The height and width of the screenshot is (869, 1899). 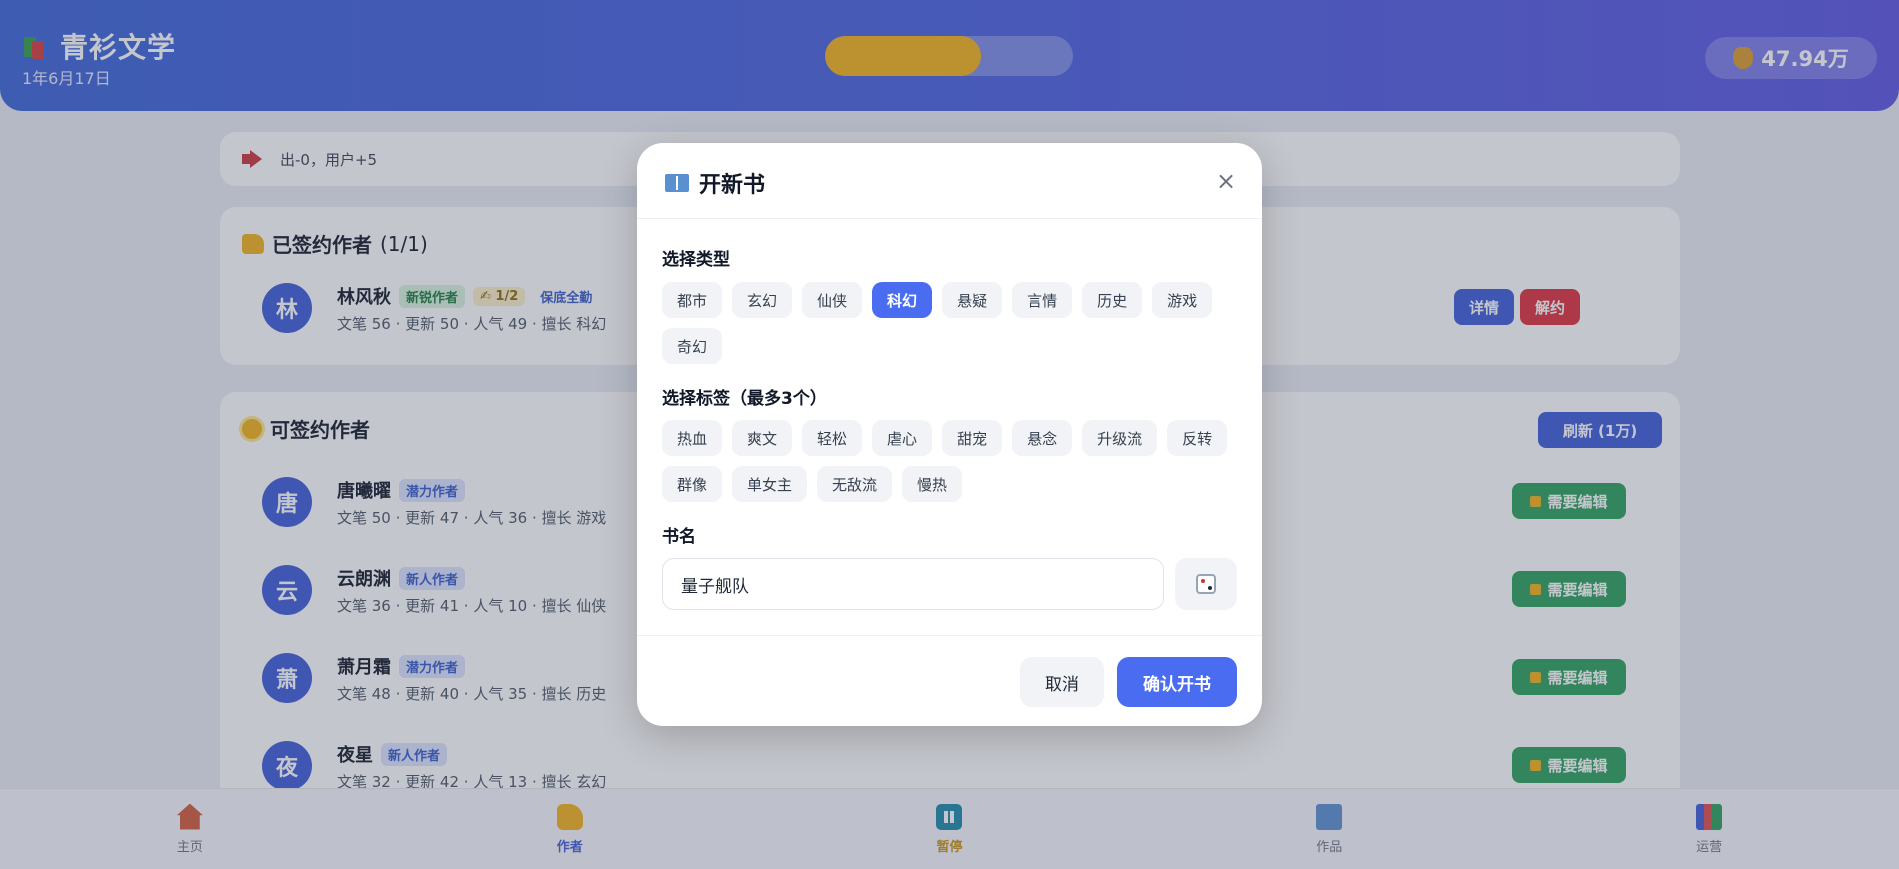 I want to click on tag-chip: 甜宠, so click(x=972, y=438).